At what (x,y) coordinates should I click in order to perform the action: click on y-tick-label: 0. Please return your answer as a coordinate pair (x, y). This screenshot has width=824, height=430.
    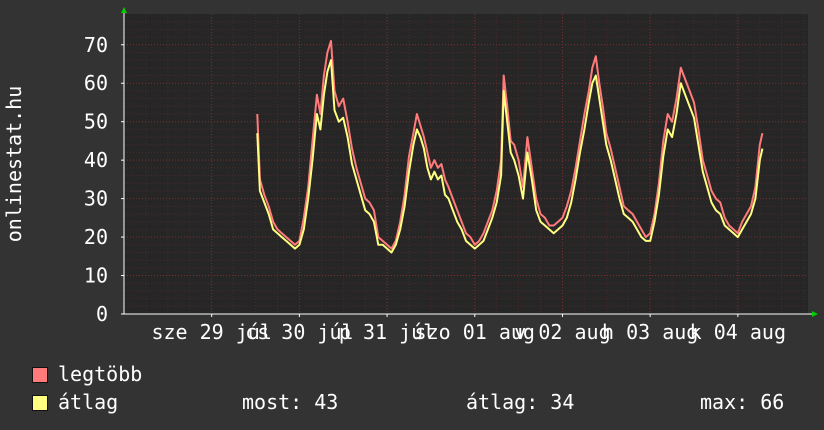
    Looking at the image, I should click on (102, 314).